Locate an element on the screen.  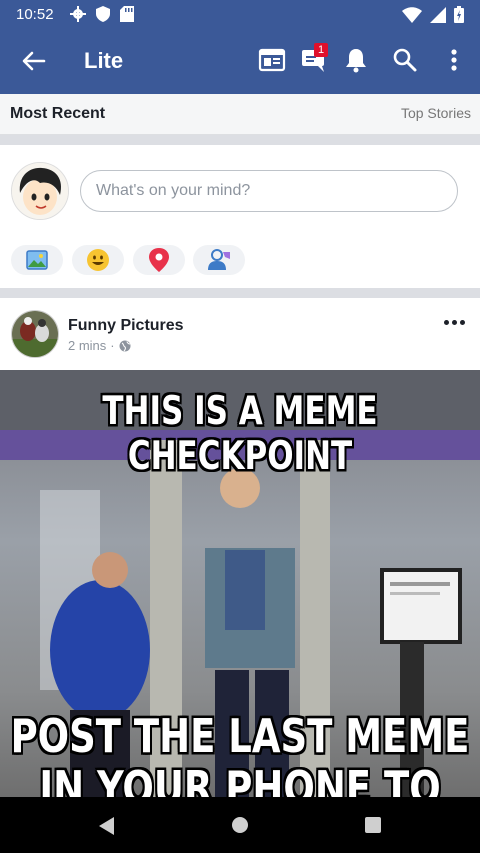
meme-caption-top: THIS IS A MEME CHECKPOINT is located at coordinates (240, 434).